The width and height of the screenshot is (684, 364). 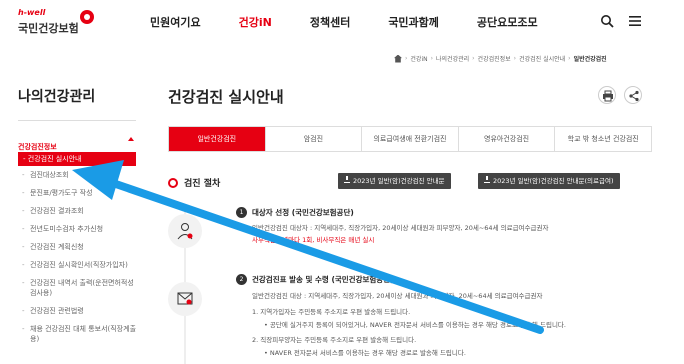 What do you see at coordinates (313, 240) in the screenshot?
I see `step-note: 사무직은 2년마다 1회, 비사무직은 매년 실시` at bounding box center [313, 240].